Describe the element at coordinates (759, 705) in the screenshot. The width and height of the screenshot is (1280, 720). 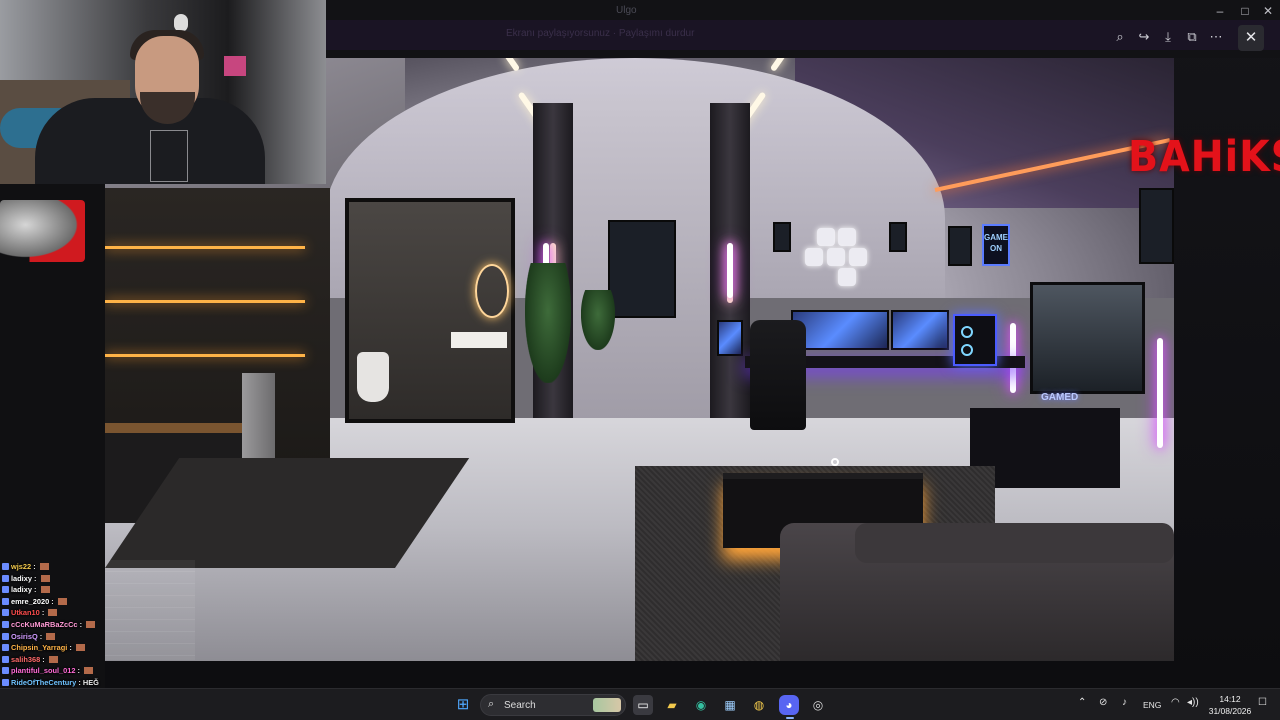
I see `chrome-icon: ◍` at that location.